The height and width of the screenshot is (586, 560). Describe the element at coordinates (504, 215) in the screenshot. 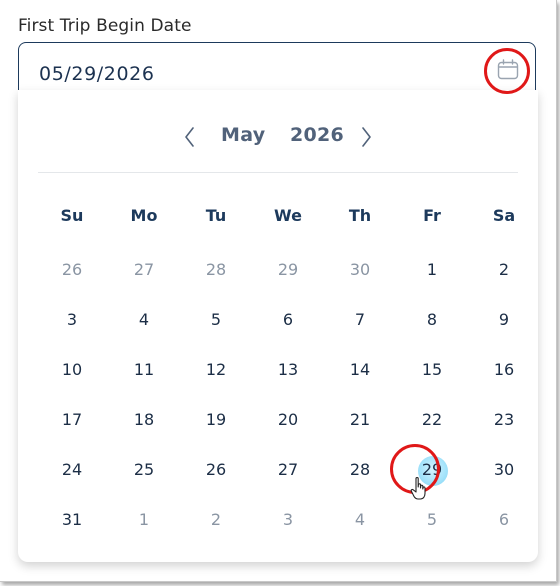

I see `weekday-label: Sa` at that location.